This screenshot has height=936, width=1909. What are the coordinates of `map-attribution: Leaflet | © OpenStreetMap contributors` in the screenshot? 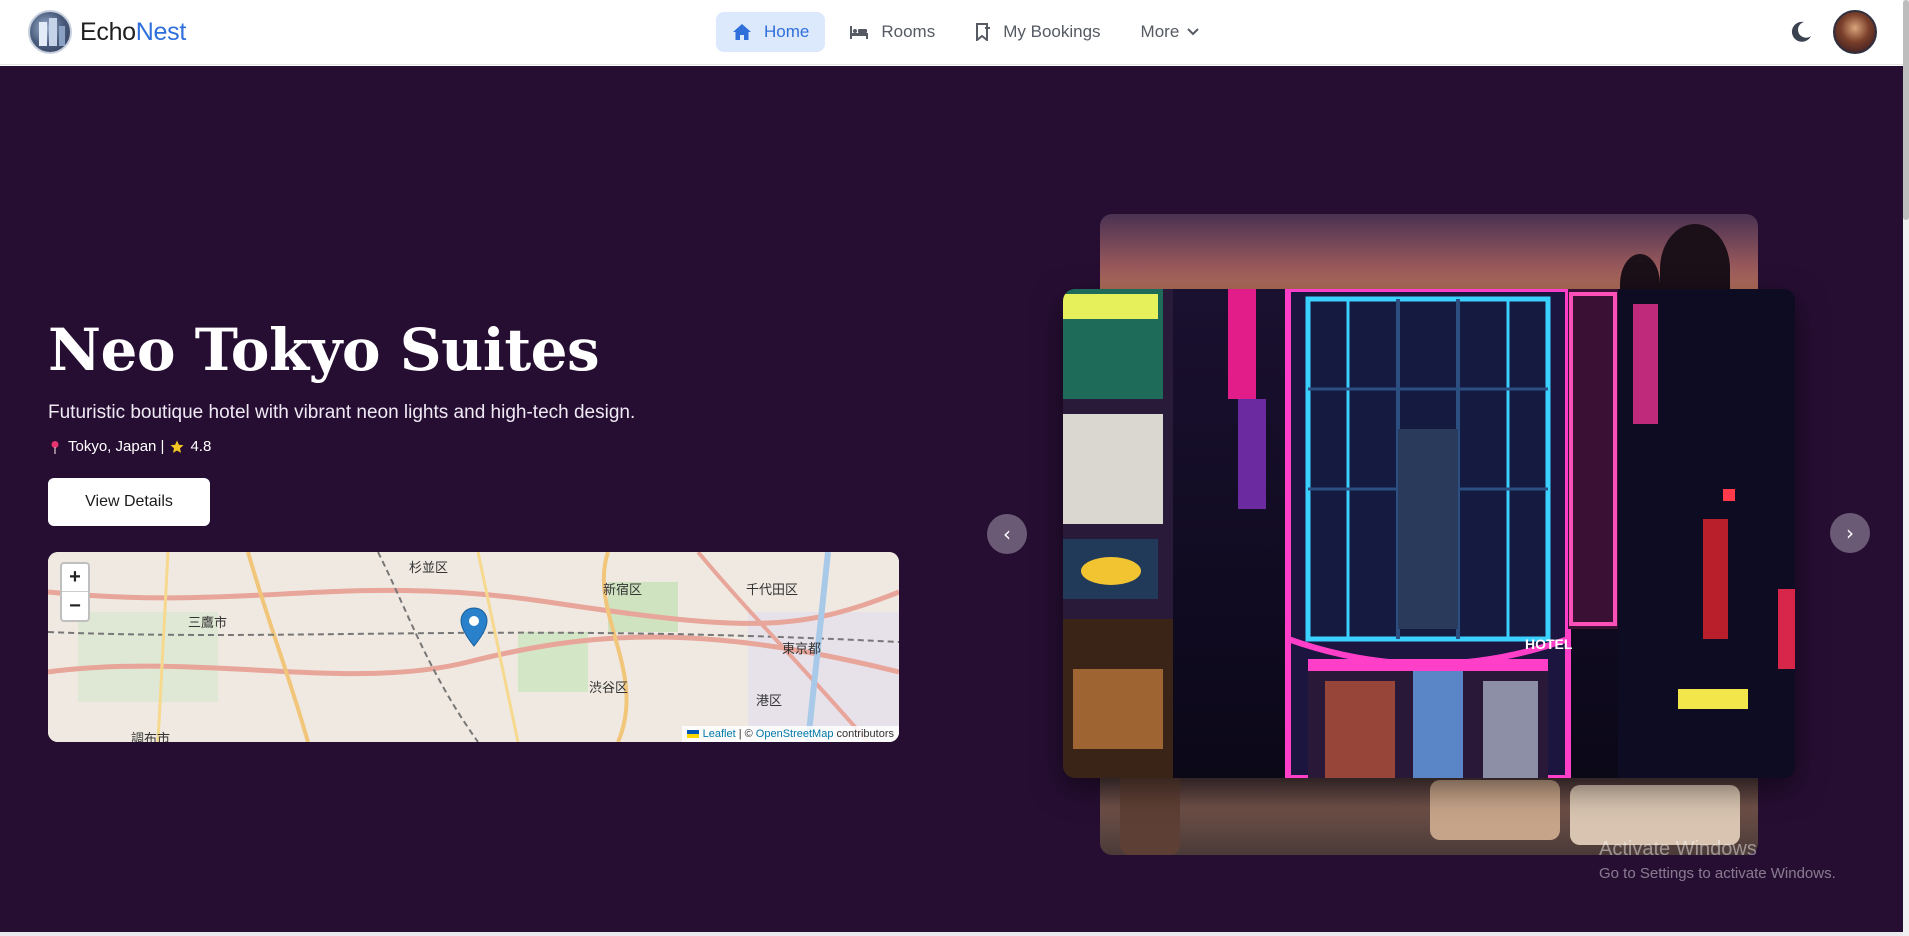 It's located at (790, 734).